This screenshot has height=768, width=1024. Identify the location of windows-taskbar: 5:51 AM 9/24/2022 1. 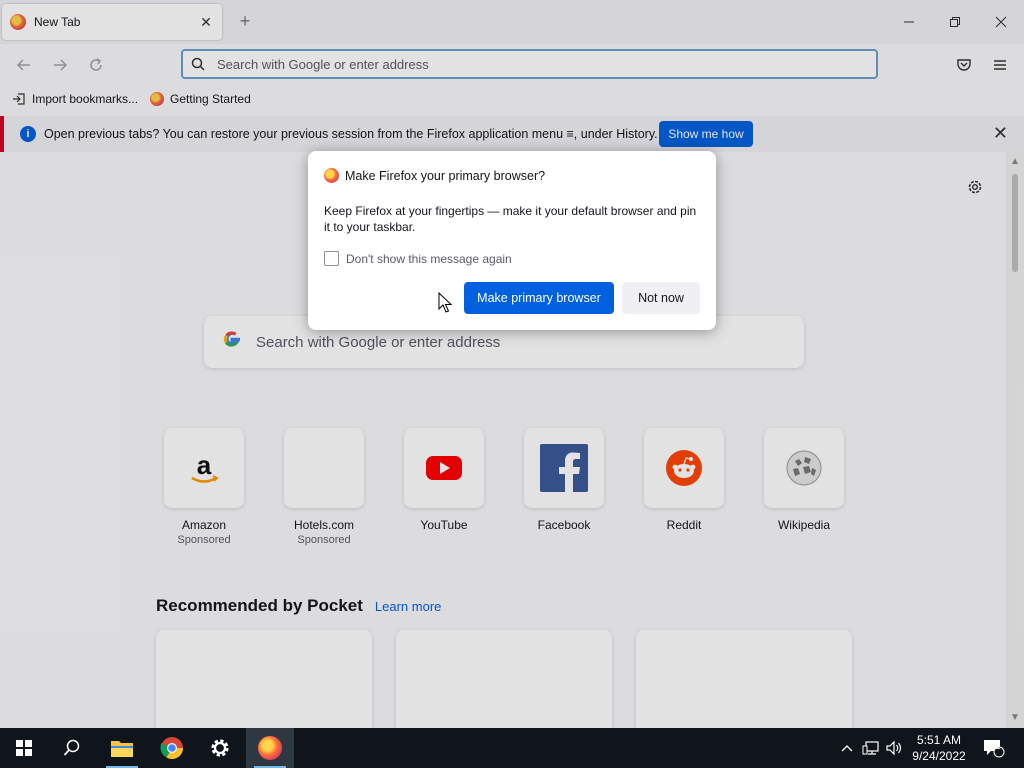
(512, 748).